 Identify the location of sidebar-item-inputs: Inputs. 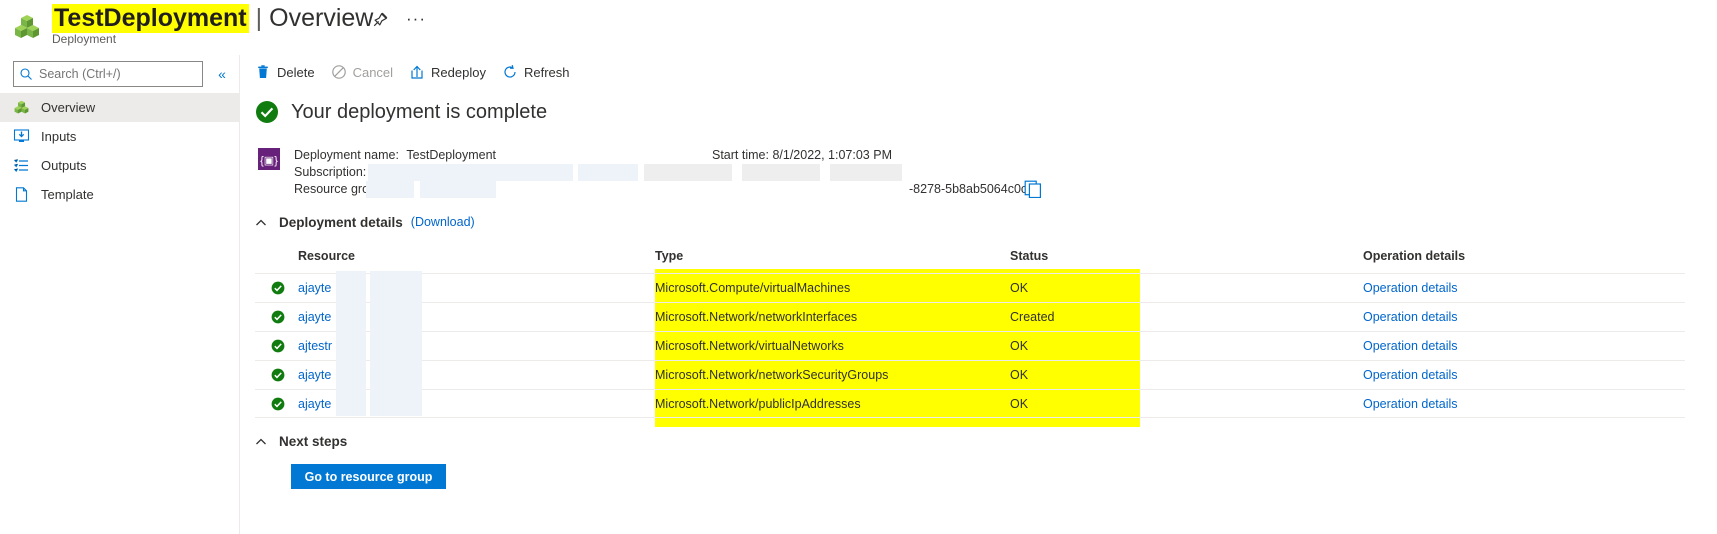
(119, 136).